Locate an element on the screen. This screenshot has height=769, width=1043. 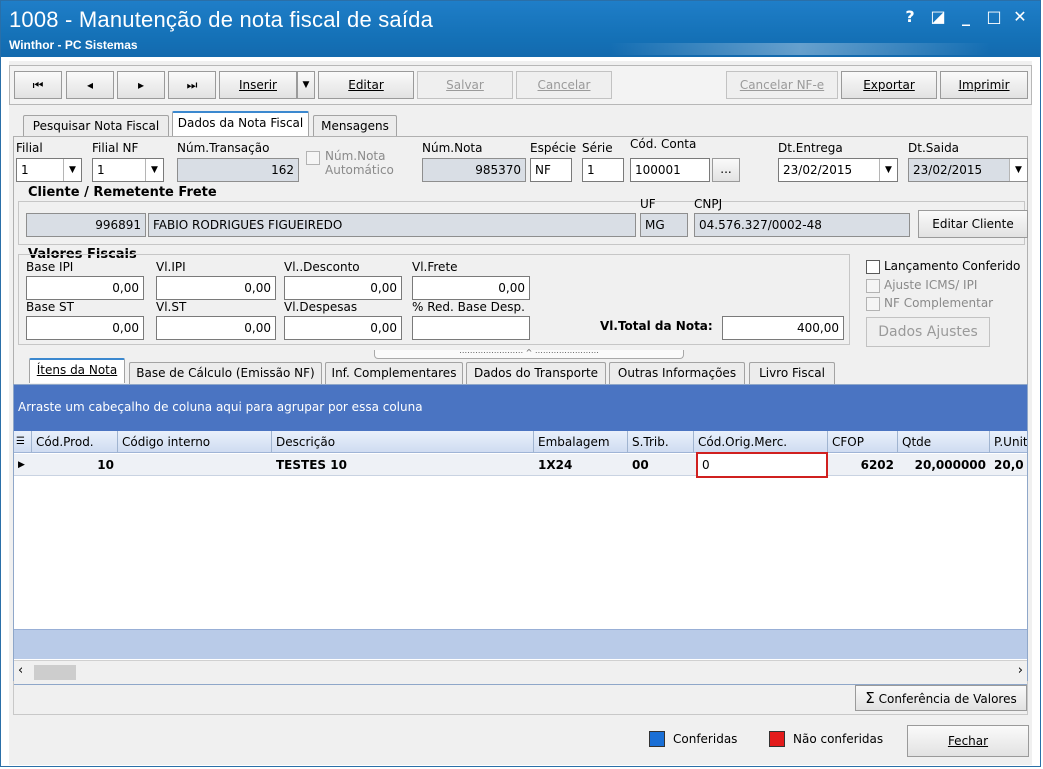
filial-select: 1 ▼ is located at coordinates (49, 170).